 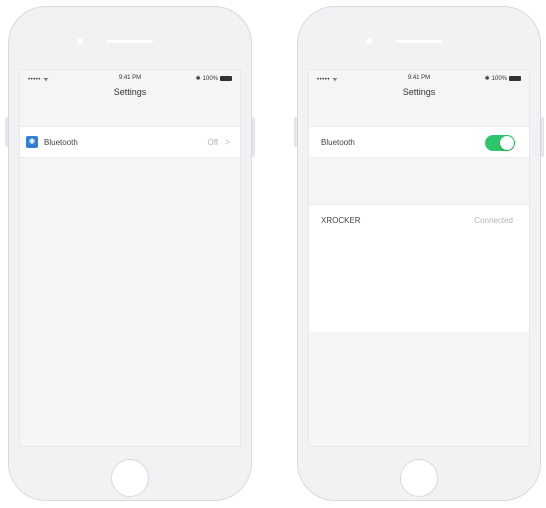 I want to click on device-name: XROCKER, so click(x=341, y=220).